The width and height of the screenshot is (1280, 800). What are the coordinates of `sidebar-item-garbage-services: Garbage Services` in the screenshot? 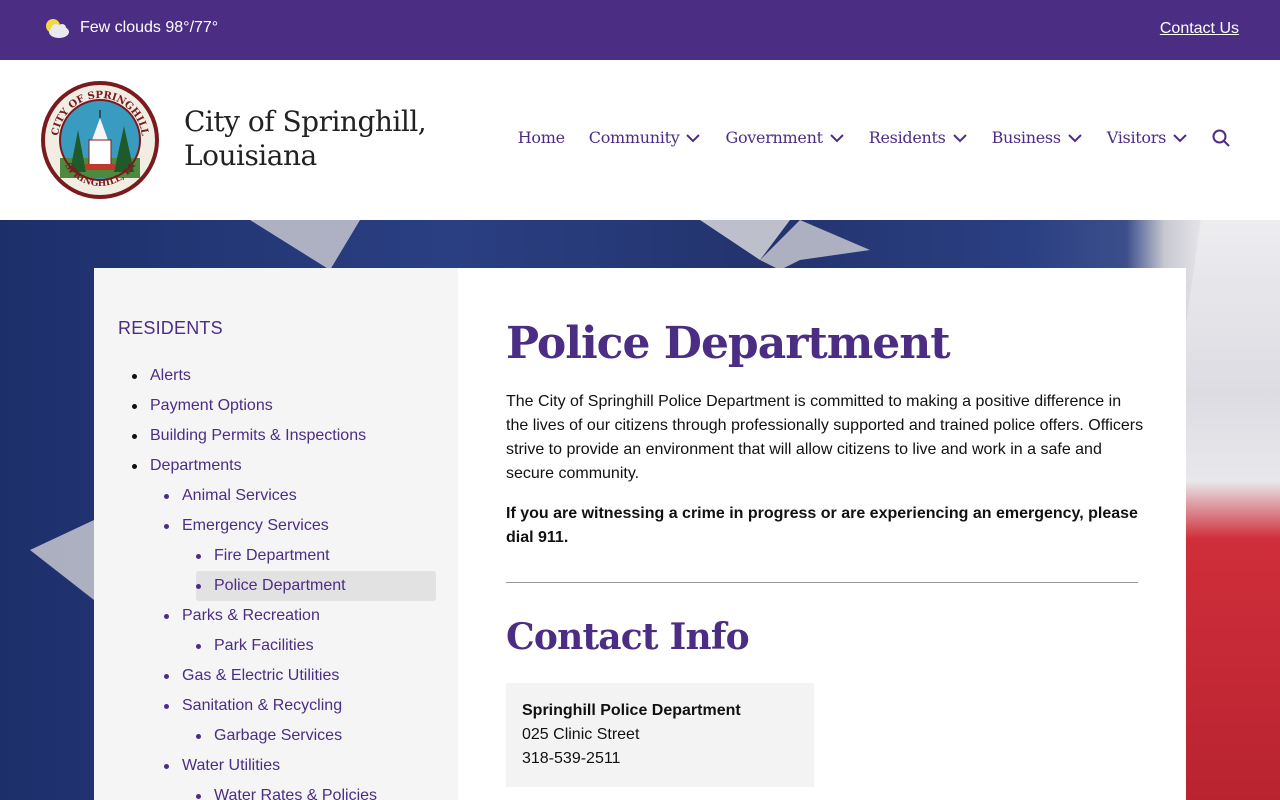 It's located at (269, 736).